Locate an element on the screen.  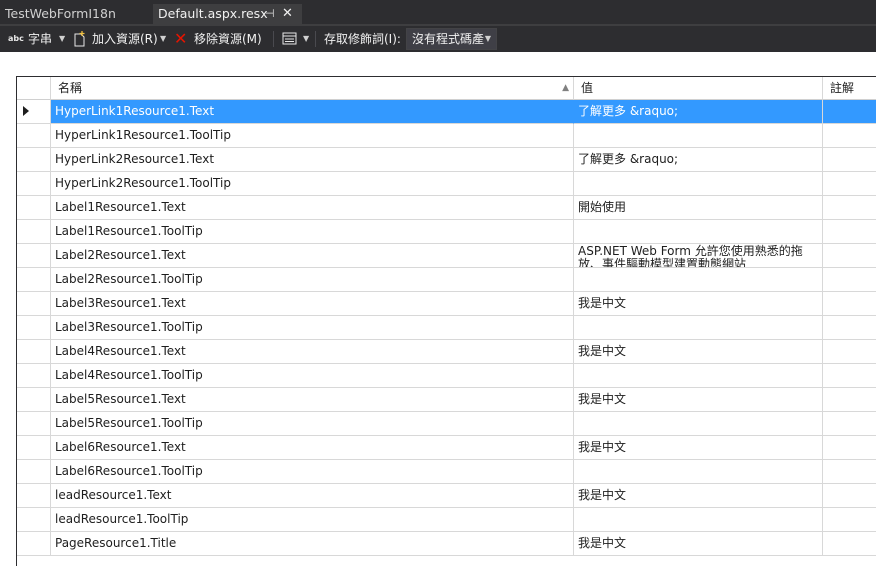
table-row: leadResource1.ToolTip is located at coordinates (446, 520).